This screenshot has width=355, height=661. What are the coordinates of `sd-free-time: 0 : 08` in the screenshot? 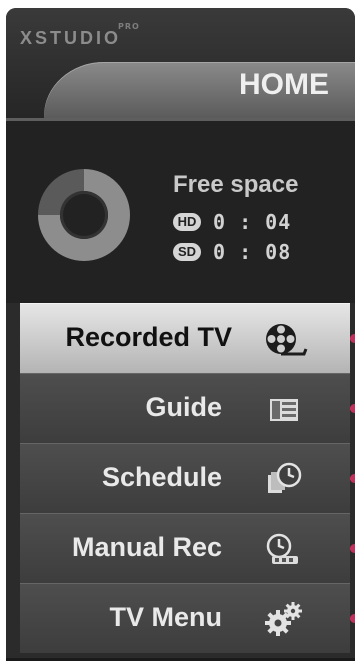 It's located at (252, 252).